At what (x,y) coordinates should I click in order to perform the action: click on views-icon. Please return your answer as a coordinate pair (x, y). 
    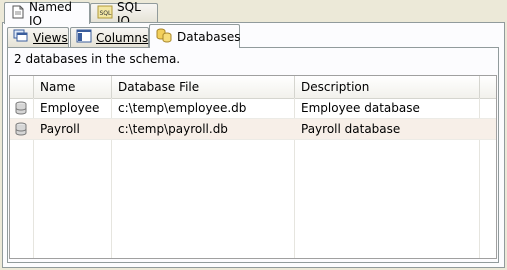
    Looking at the image, I should click on (21, 37).